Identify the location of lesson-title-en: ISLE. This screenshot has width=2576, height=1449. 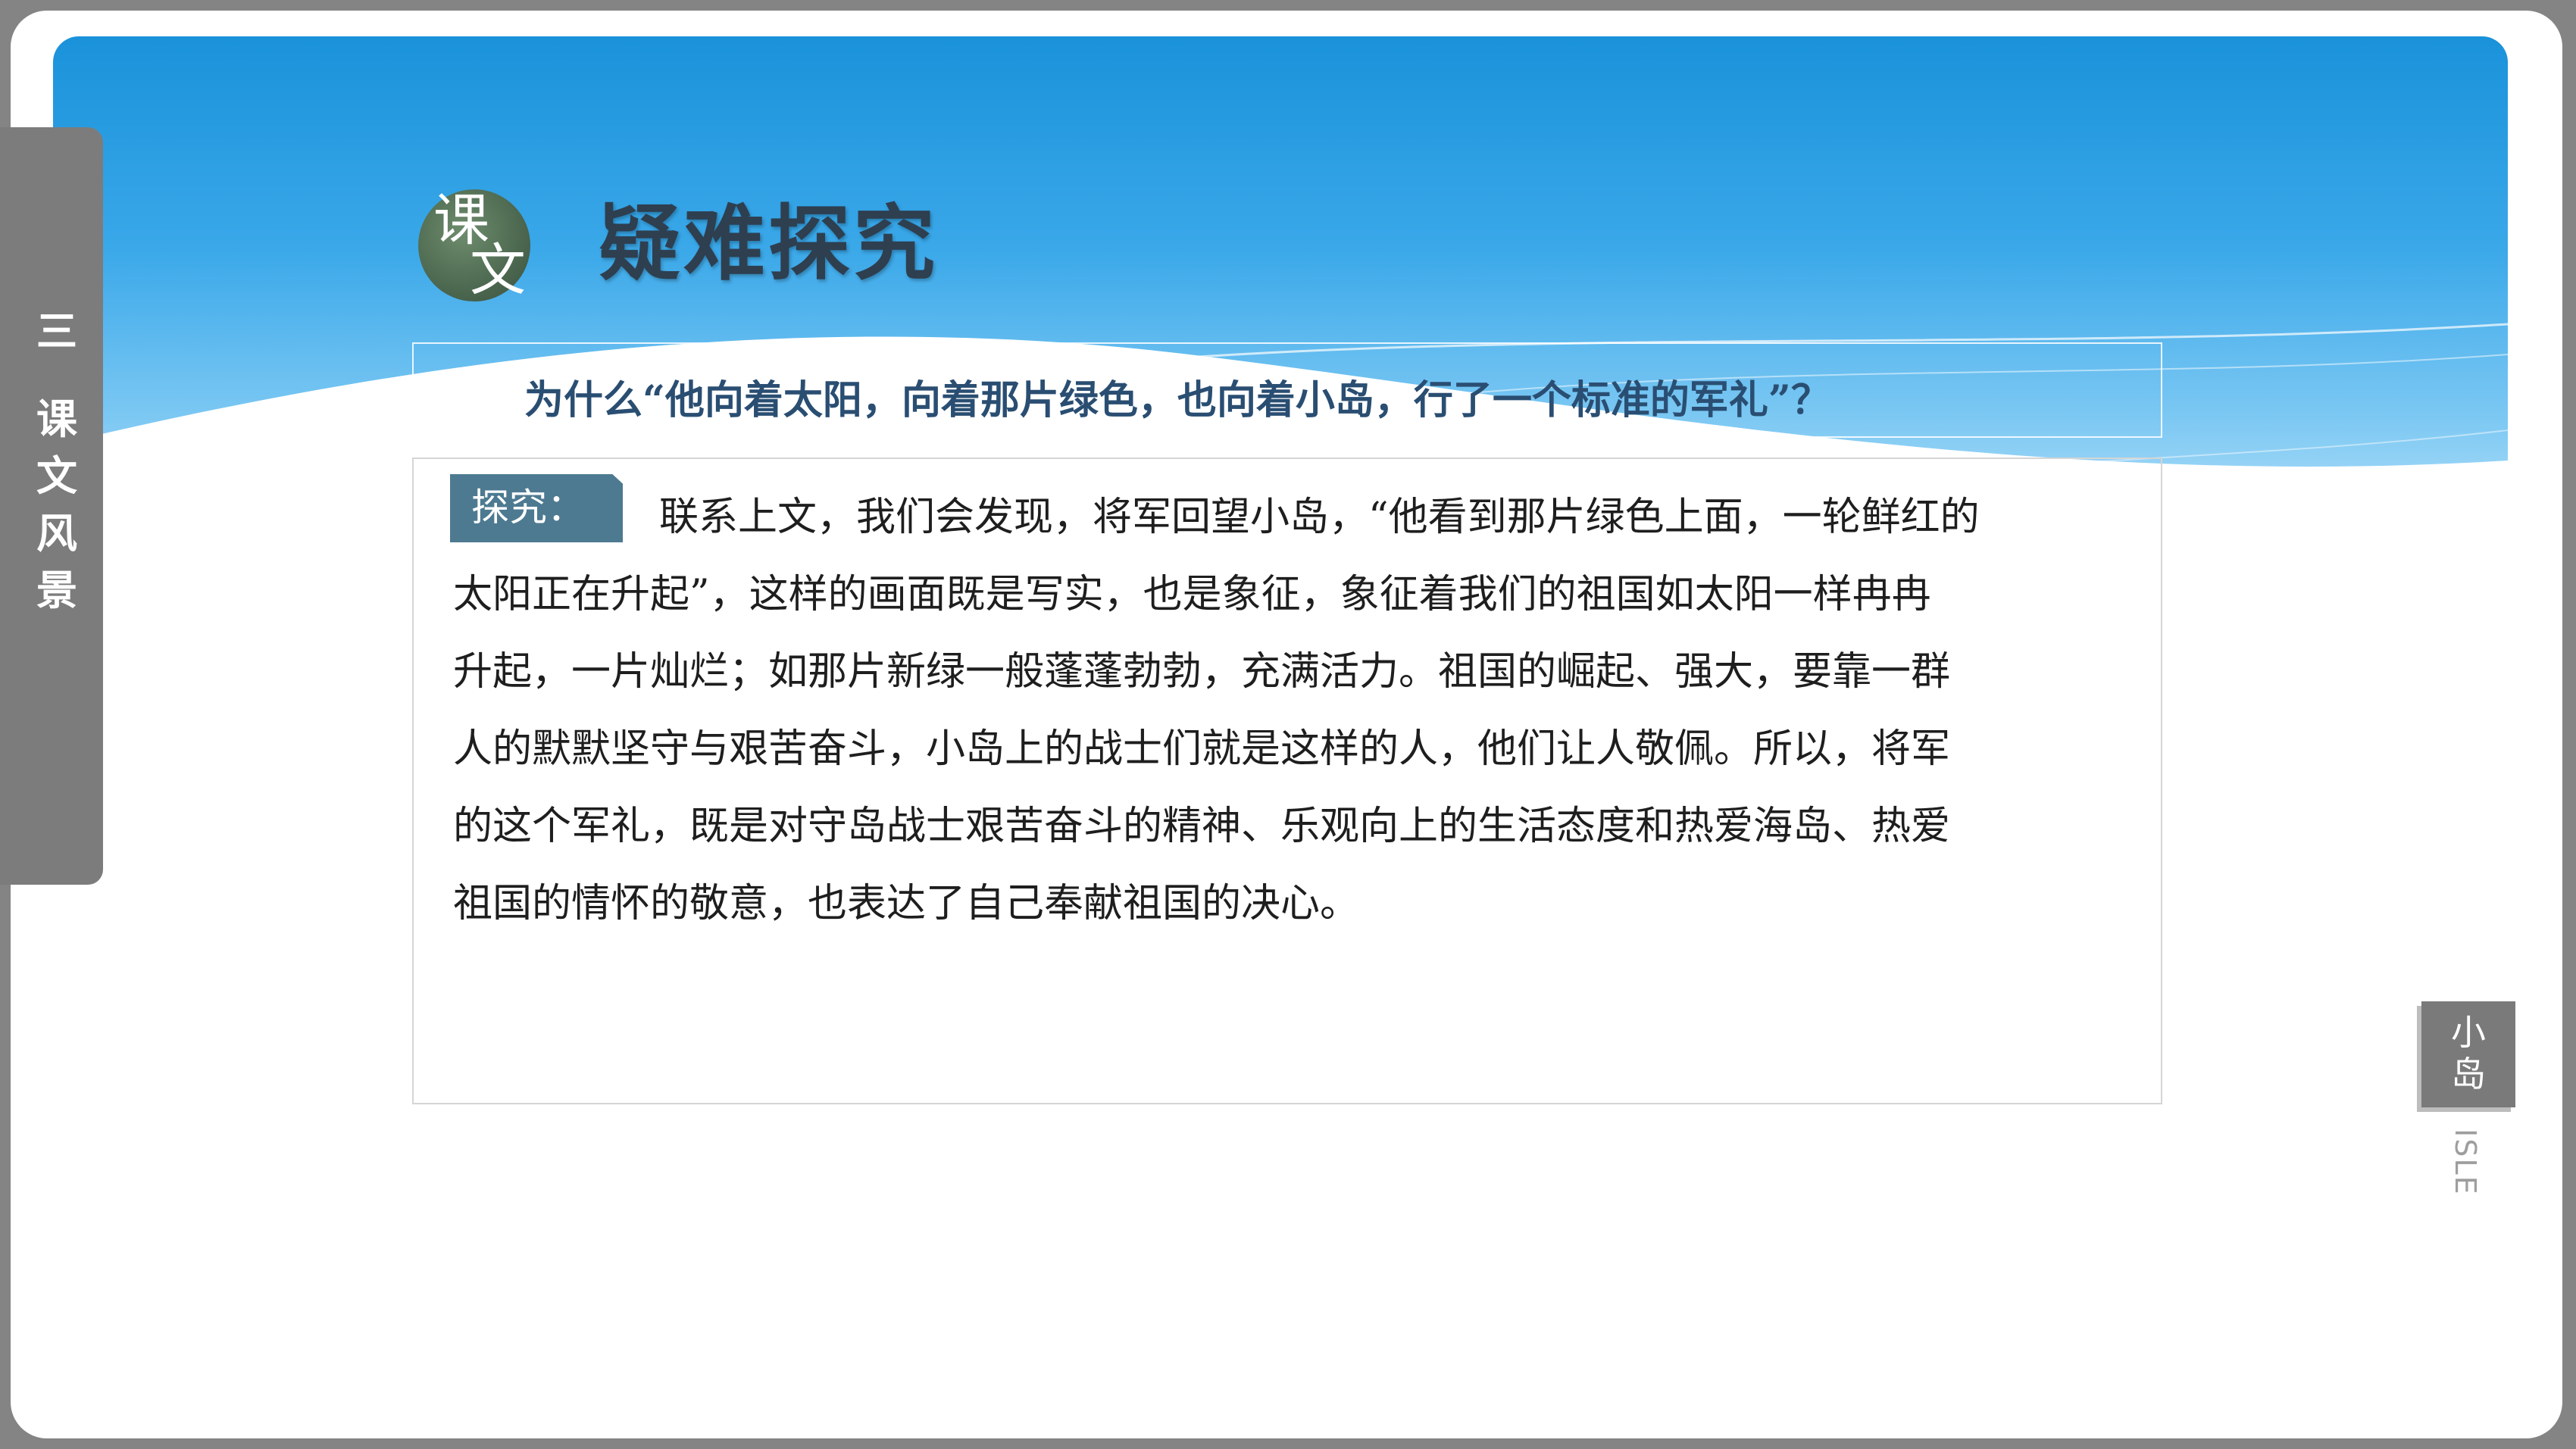
(2465, 1162).